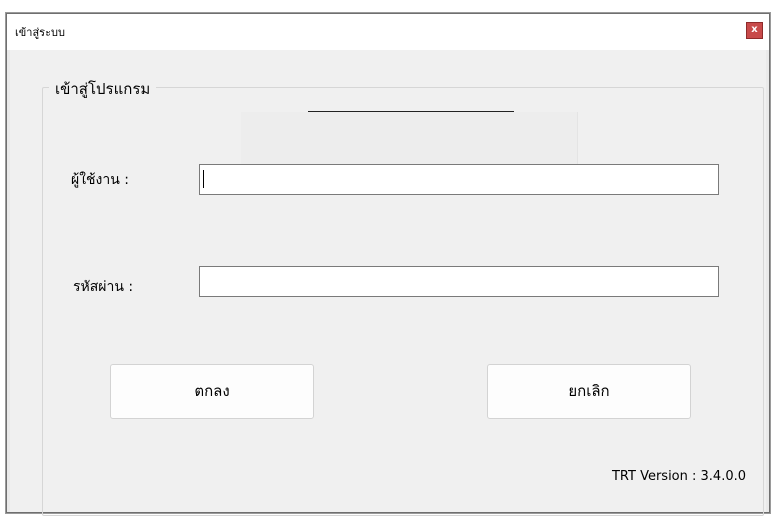 The height and width of the screenshot is (520, 776). I want to click on username-label: ผู้ใช้งาน :, so click(100, 180).